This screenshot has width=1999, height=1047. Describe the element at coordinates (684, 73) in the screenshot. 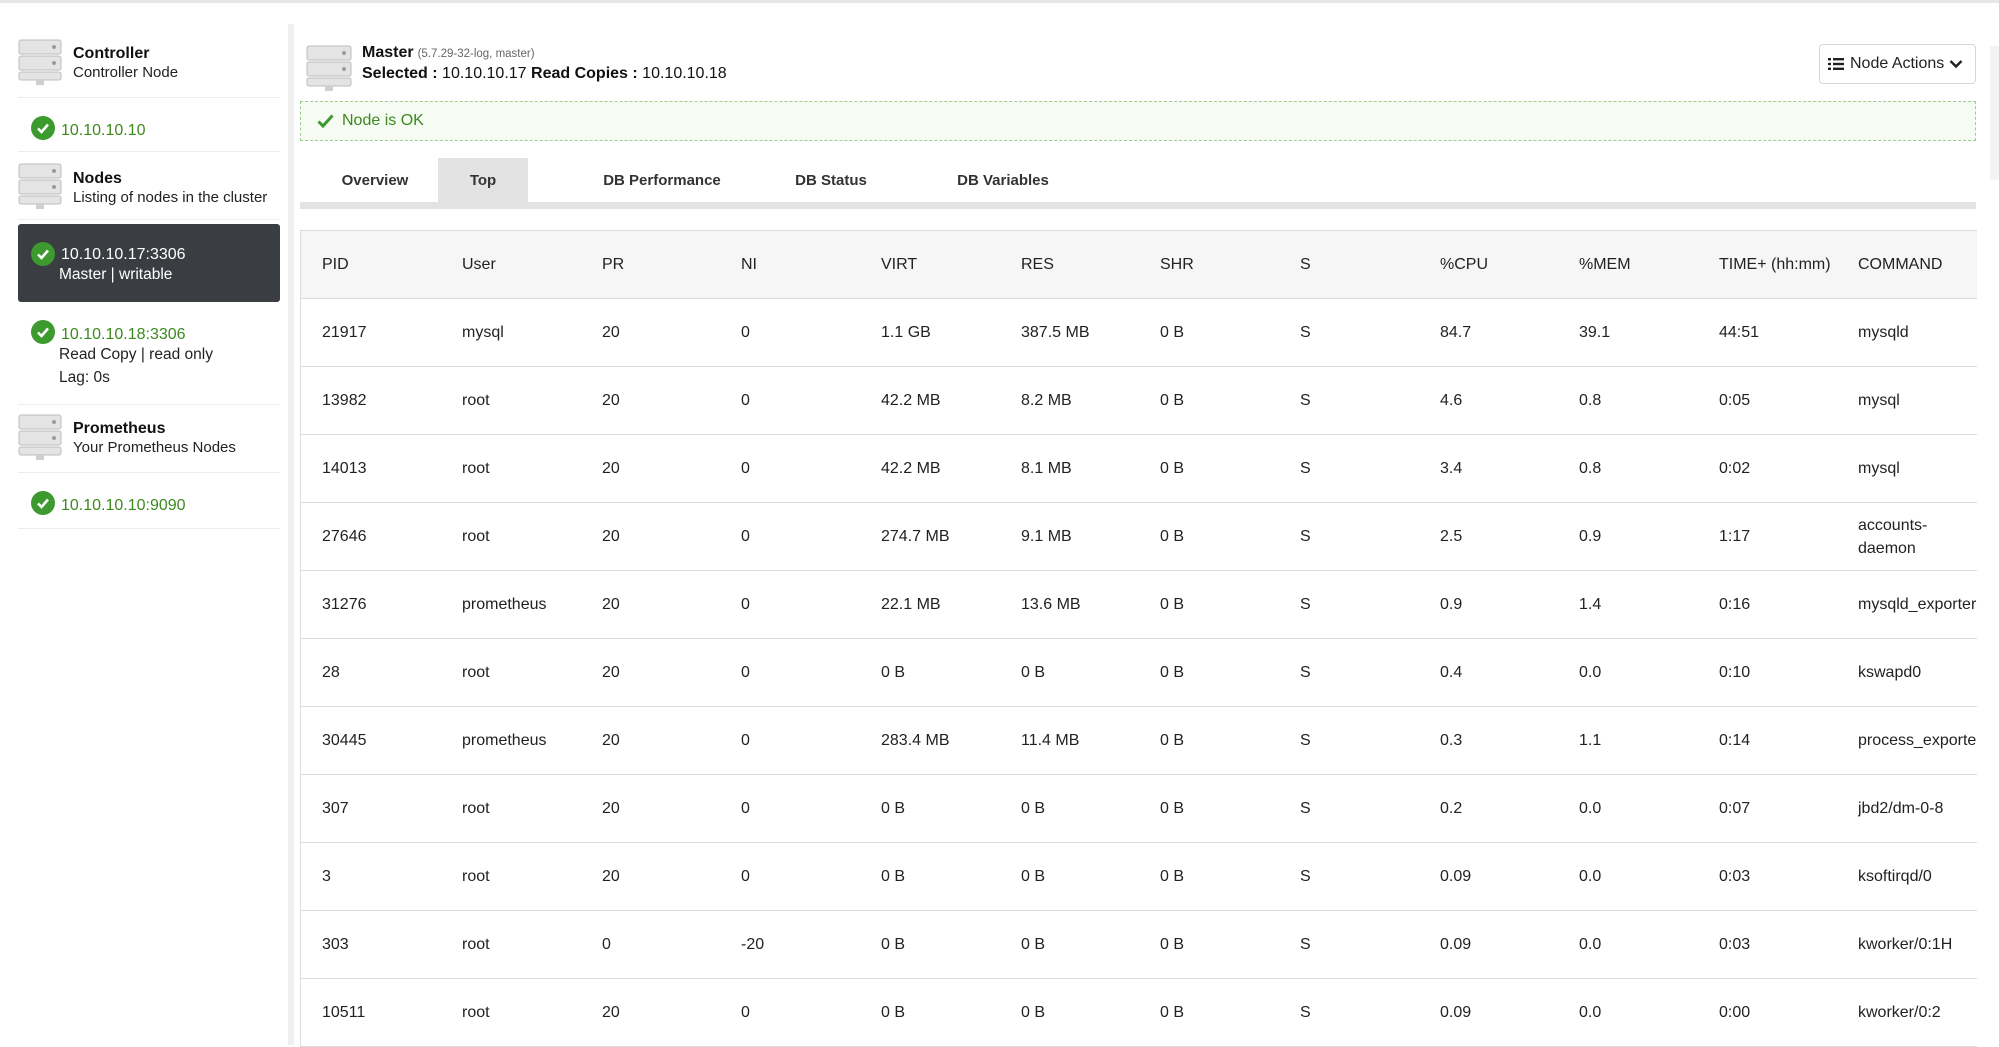

I see `read-copies-value: 10.10.10.18` at that location.